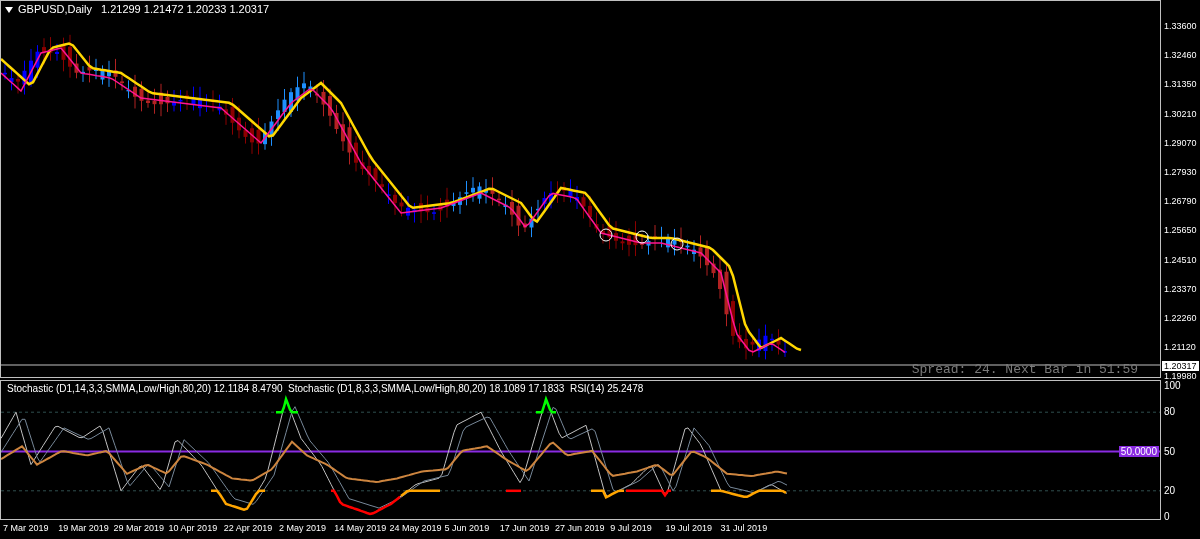 The image size is (1200, 539). Describe the element at coordinates (185, 9) in the screenshot. I see `price-quote: 1.21299 1.21472 1.20233 1.20317` at that location.